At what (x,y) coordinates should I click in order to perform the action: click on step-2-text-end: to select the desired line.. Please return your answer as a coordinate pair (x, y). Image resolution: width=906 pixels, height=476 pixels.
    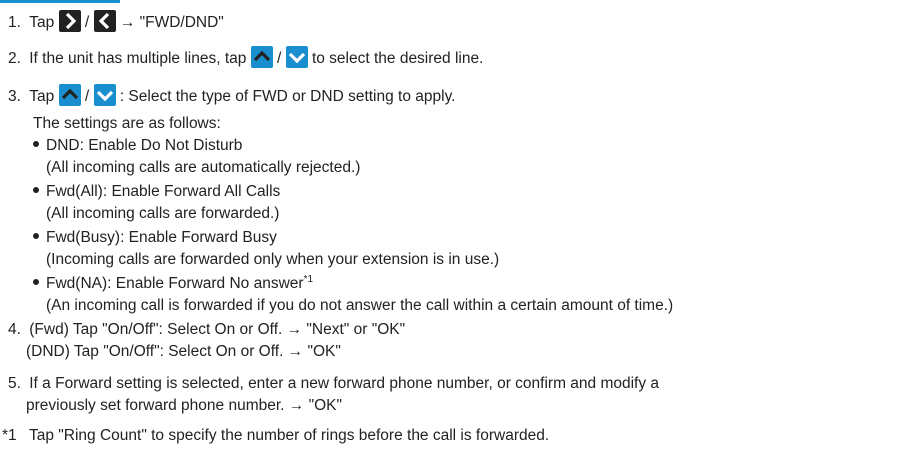
    Looking at the image, I should click on (397, 58).